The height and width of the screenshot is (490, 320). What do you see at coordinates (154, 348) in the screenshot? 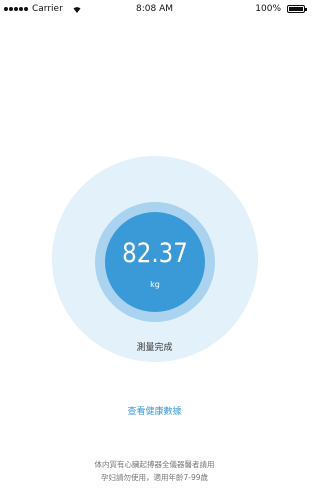
I see `measurement-status: 測量完成` at bounding box center [154, 348].